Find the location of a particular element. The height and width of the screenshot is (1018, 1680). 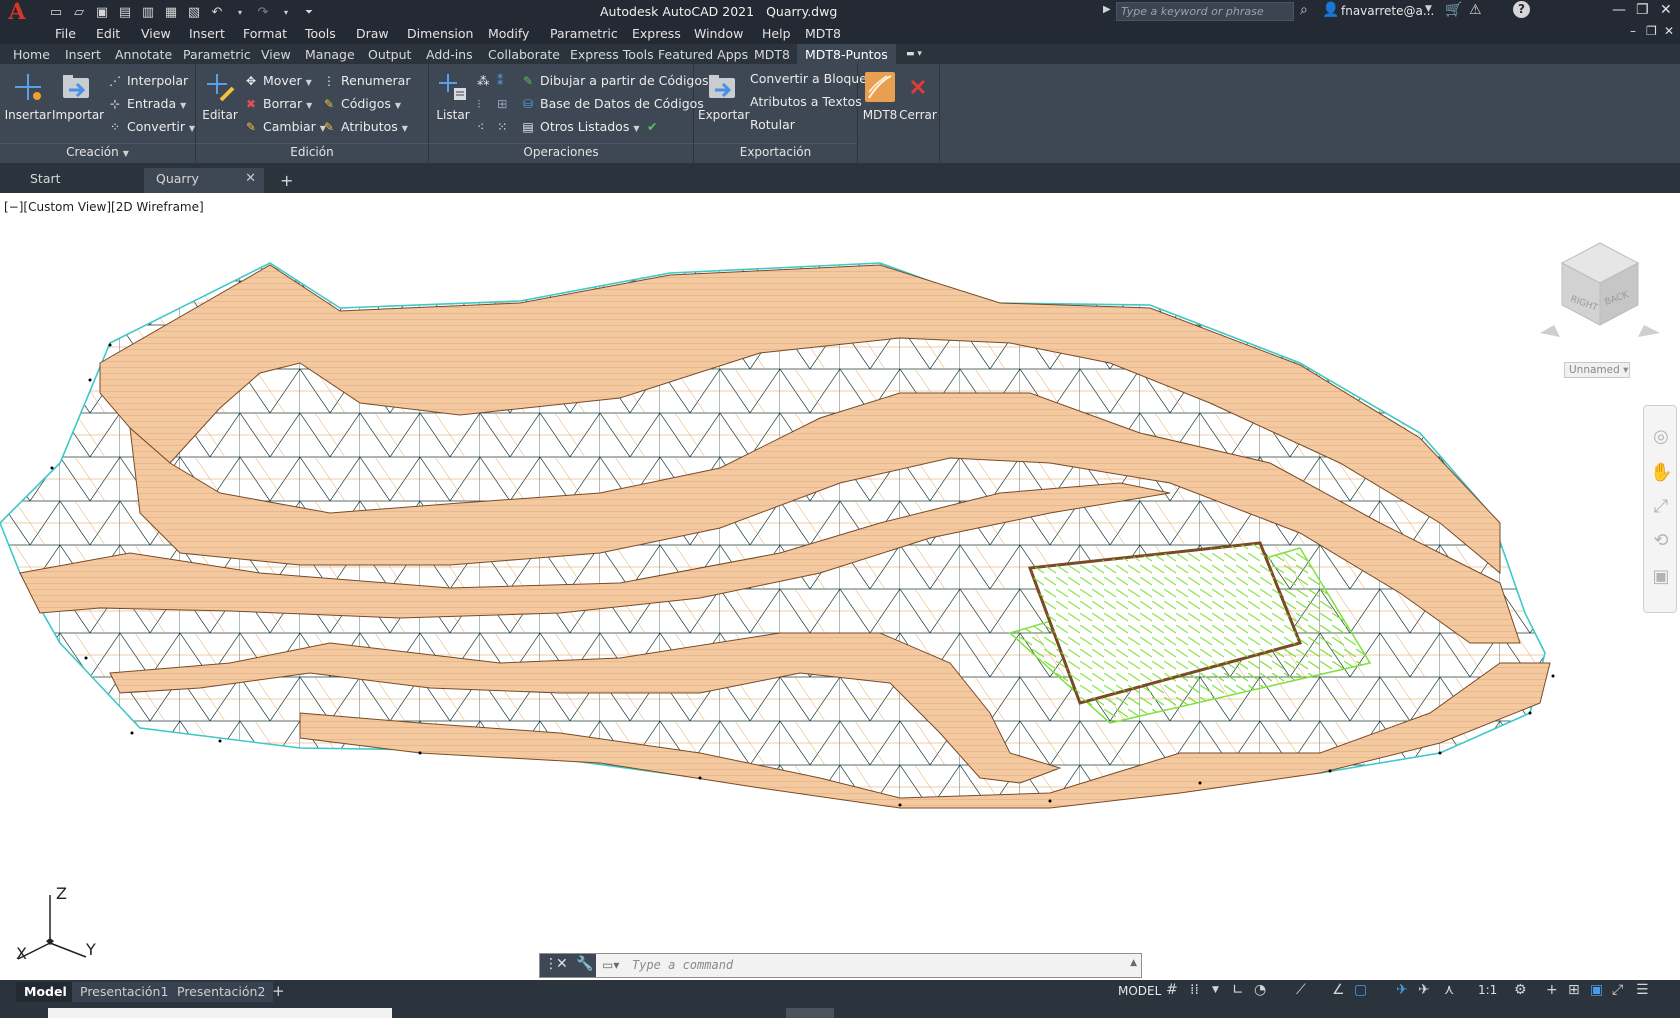

menu-modify: Modify is located at coordinates (508, 33).